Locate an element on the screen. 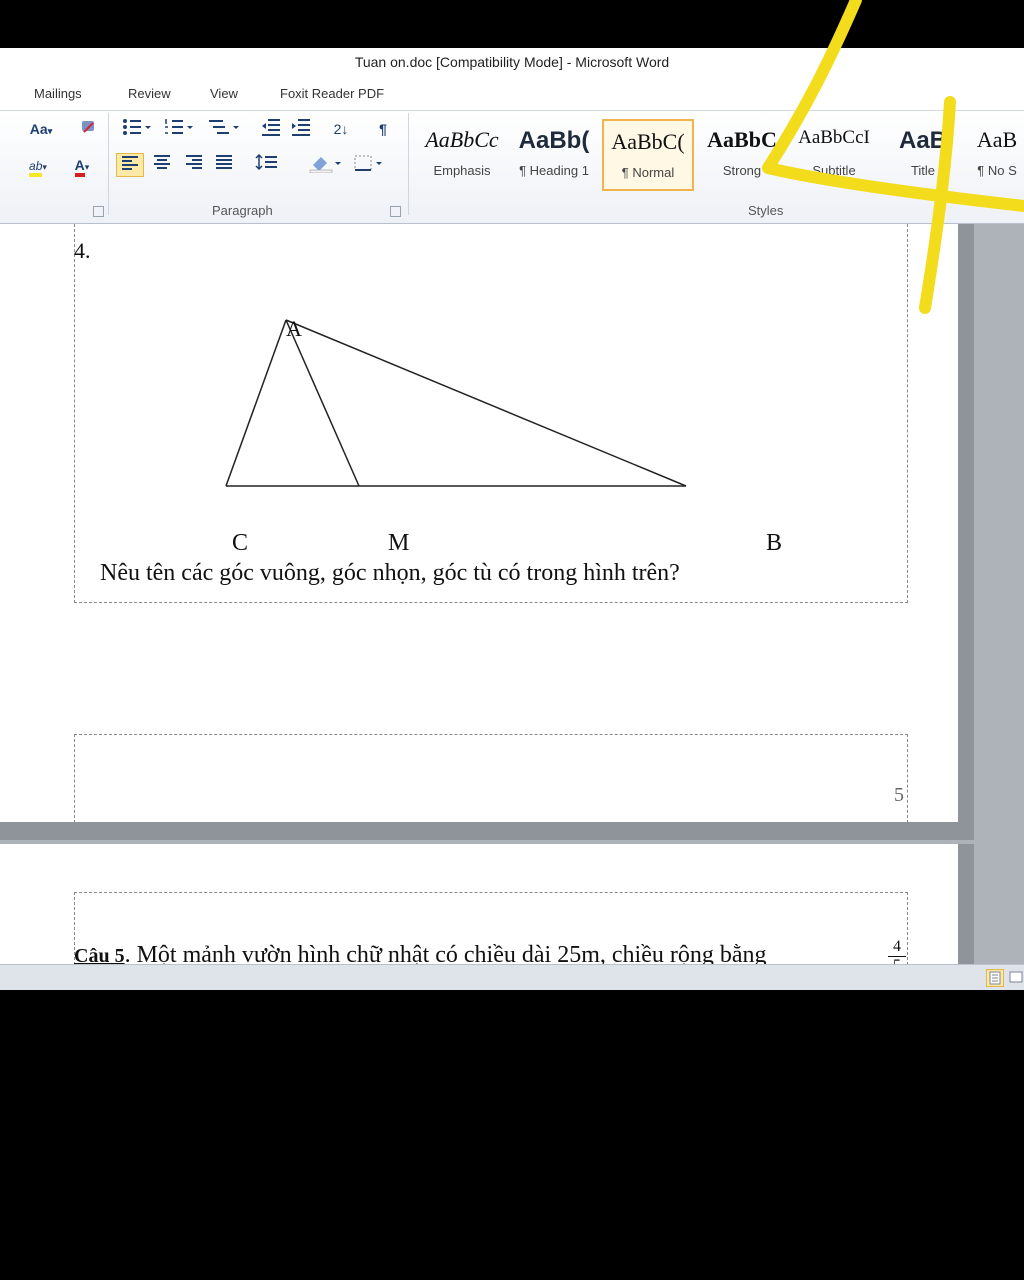  handwritten-4-annotation is located at coordinates (893, 157).